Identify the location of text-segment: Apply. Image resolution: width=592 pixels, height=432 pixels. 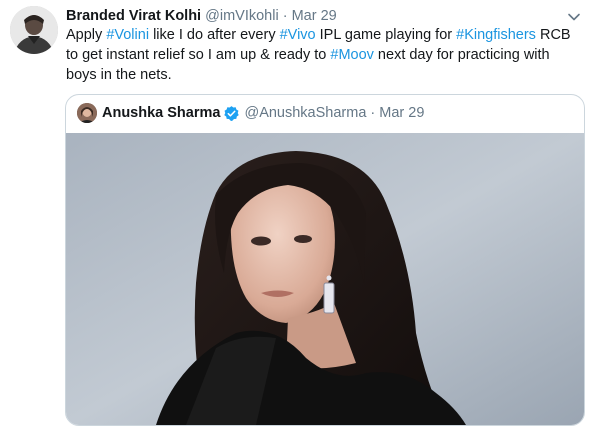
(86, 35).